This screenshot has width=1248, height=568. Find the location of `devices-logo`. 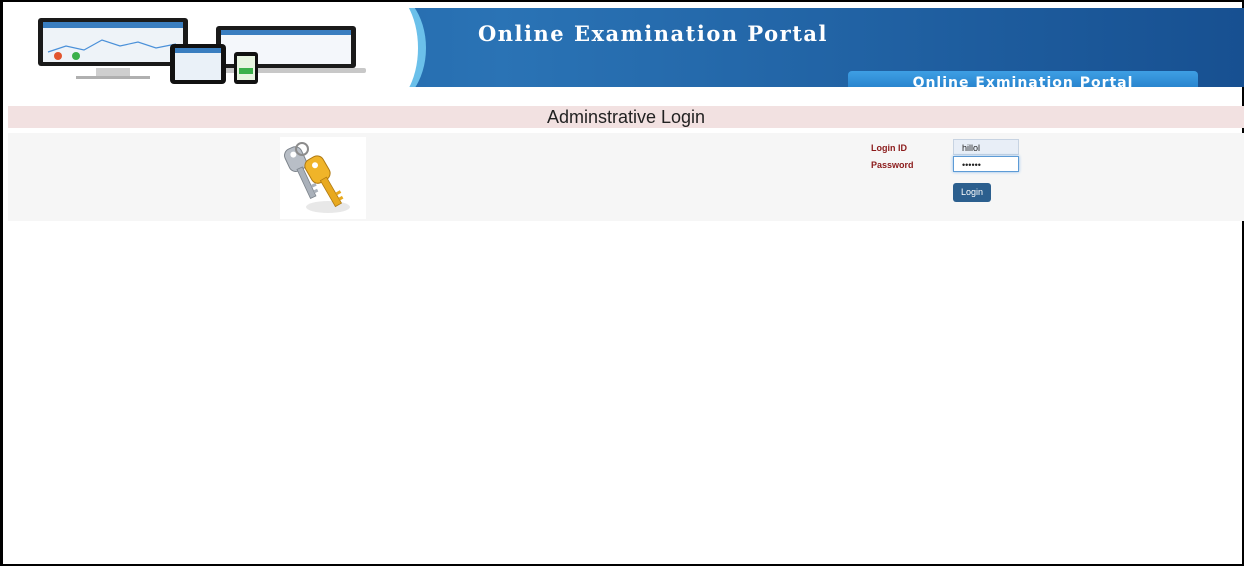

devices-logo is located at coordinates (202, 51).